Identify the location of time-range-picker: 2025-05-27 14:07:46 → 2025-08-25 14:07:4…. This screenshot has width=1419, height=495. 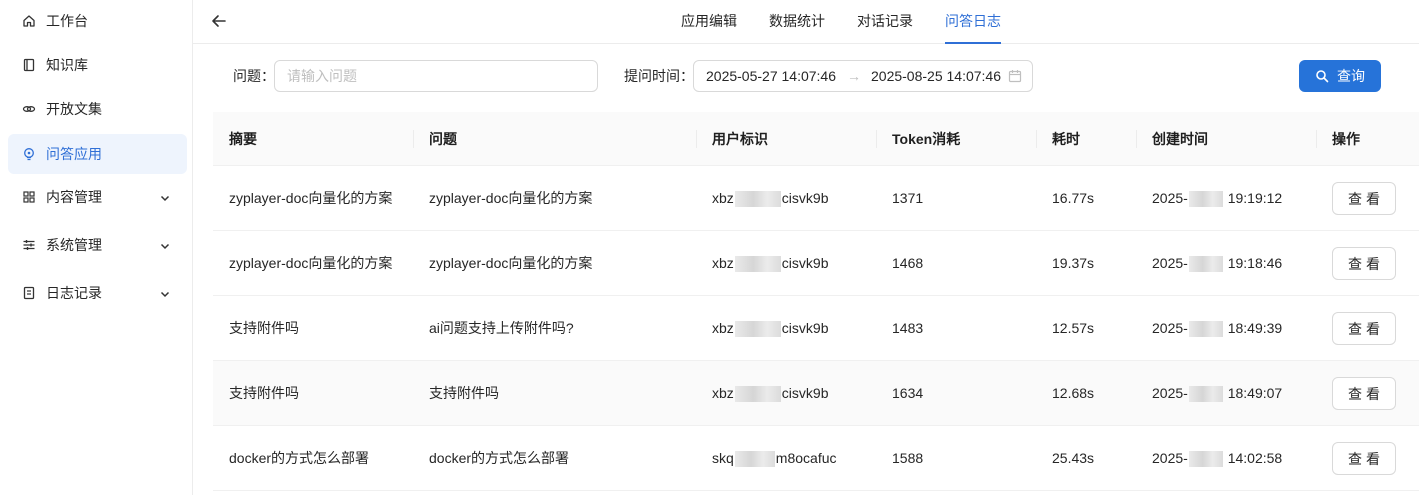
(863, 76).